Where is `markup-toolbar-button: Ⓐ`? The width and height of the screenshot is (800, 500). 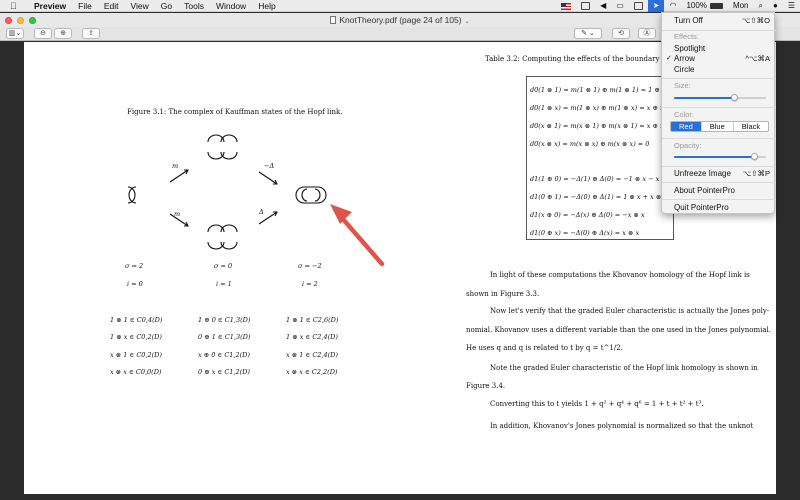 markup-toolbar-button: Ⓐ is located at coordinates (647, 33).